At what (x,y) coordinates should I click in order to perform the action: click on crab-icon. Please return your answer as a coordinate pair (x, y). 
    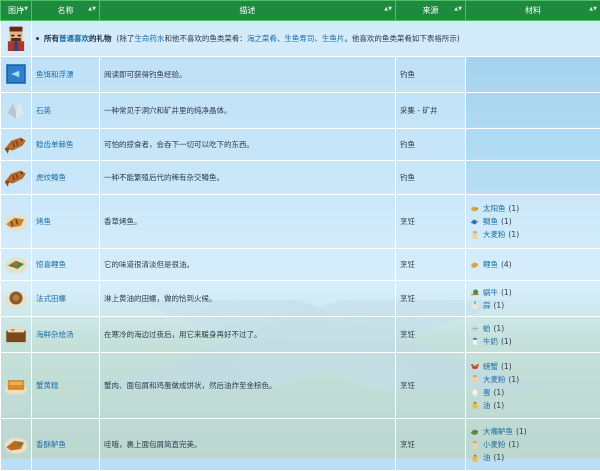
    Looking at the image, I should click on (475, 366).